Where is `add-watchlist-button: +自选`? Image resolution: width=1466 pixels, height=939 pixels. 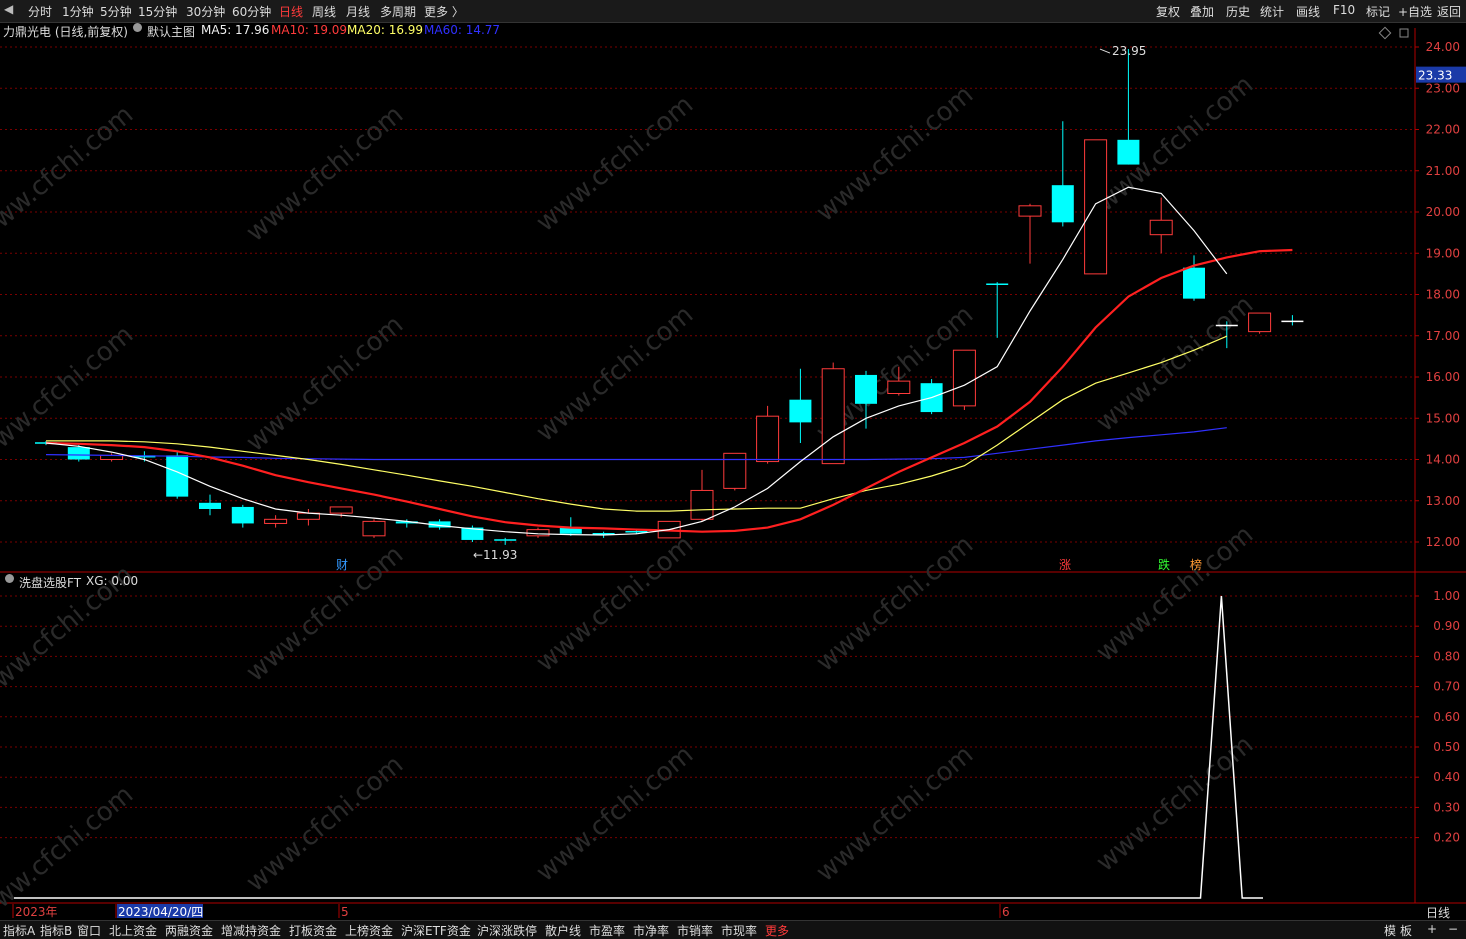
add-watchlist-button: +自选 is located at coordinates (1415, 11).